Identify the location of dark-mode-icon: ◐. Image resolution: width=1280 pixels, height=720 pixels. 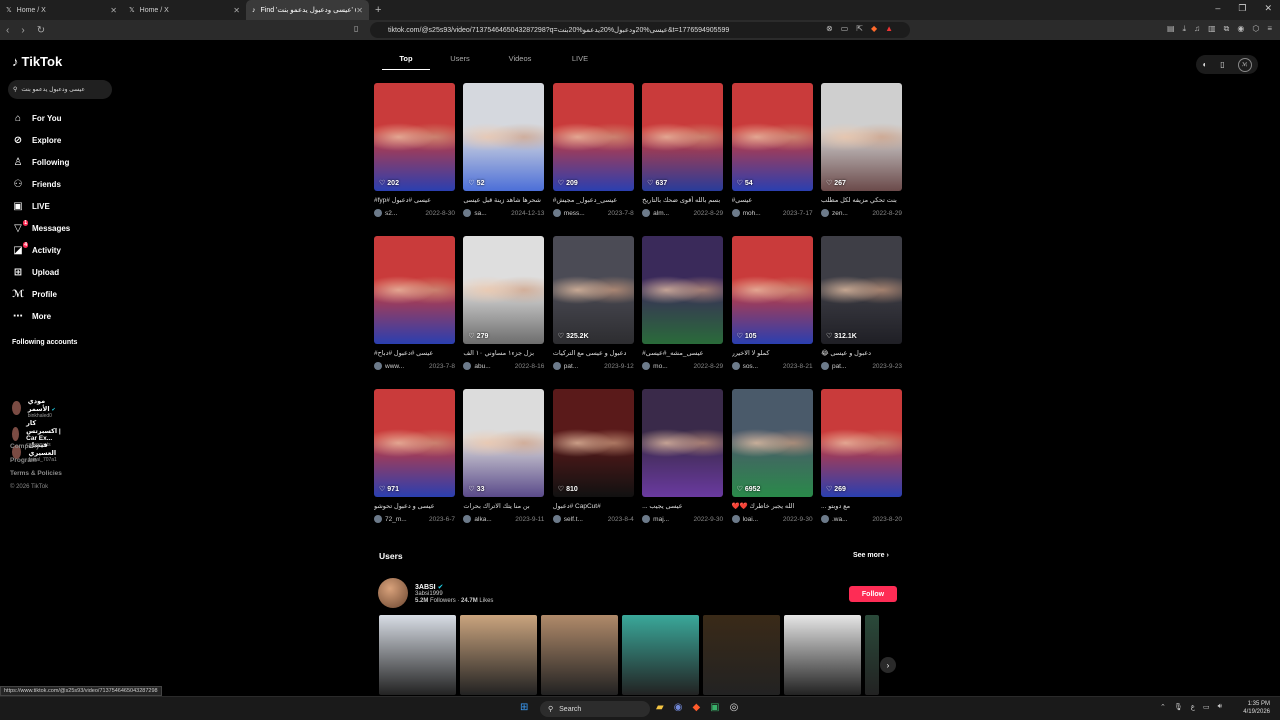
(1204, 64).